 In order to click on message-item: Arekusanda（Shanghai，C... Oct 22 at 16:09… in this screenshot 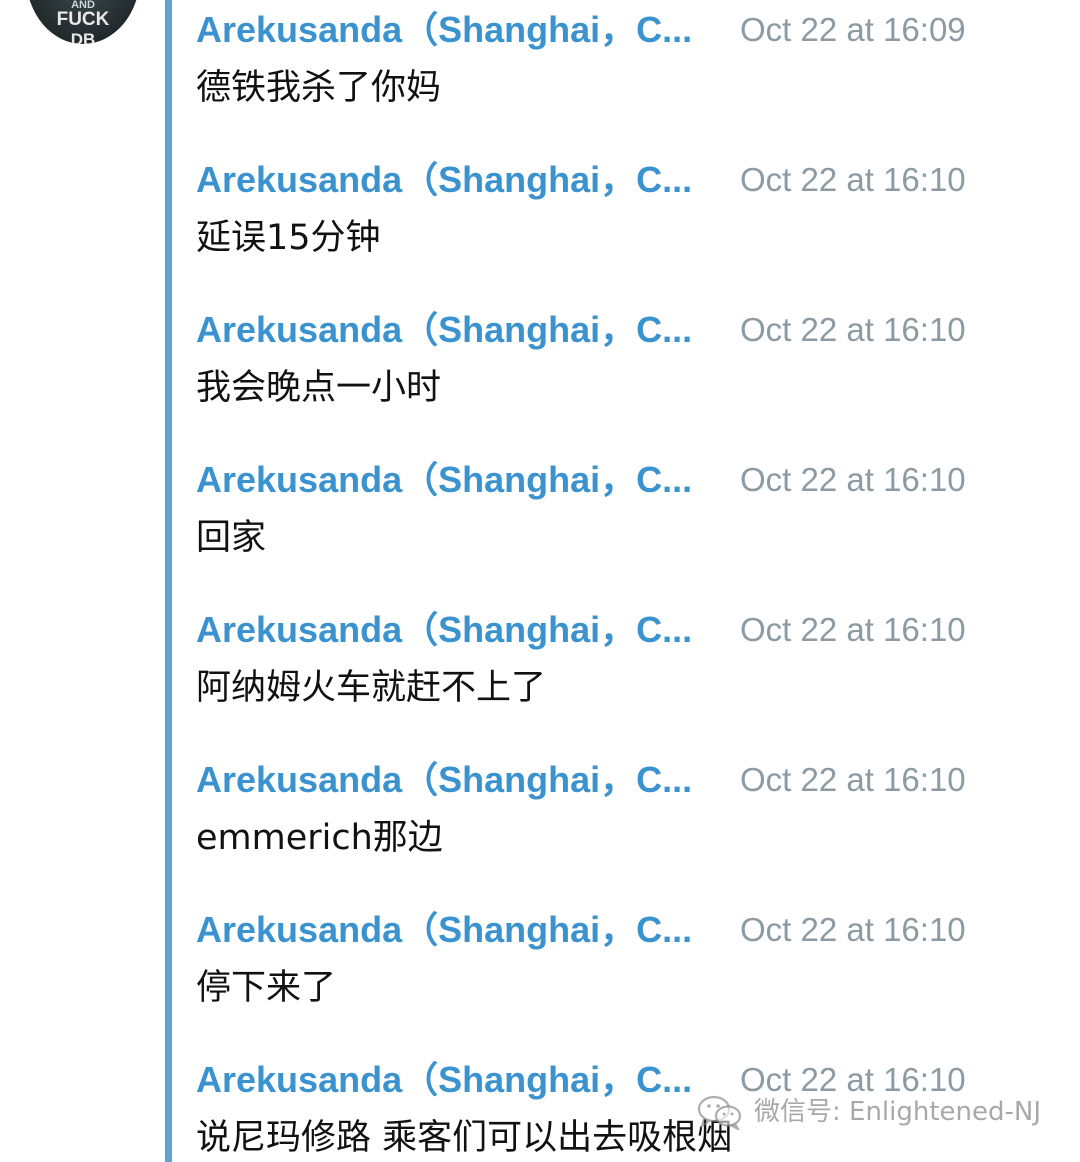, I will do `click(626, 75)`.